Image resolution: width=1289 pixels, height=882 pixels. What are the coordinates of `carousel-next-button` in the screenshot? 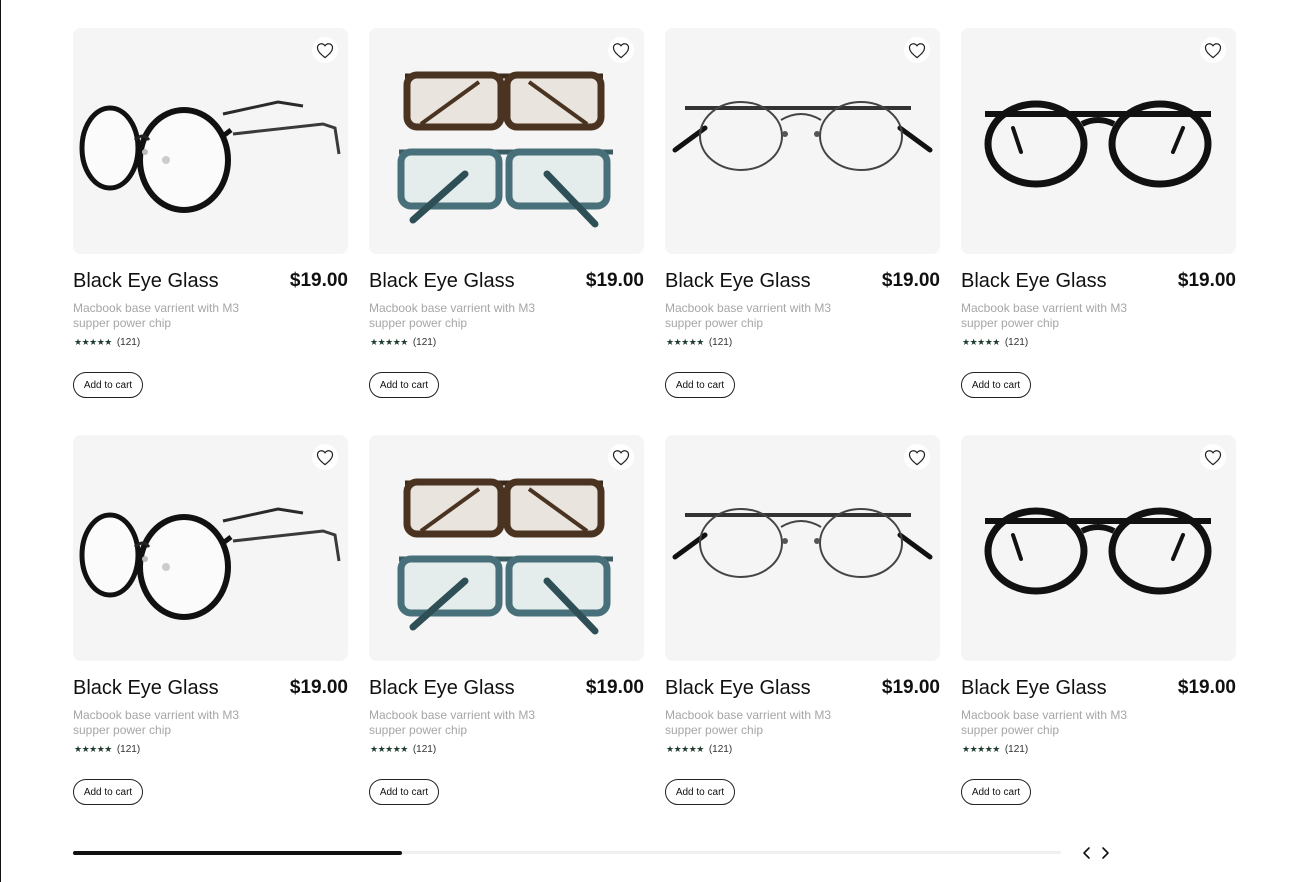 It's located at (1105, 853).